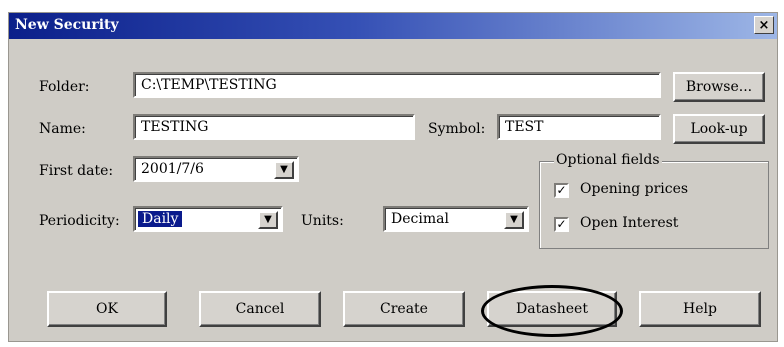 This screenshot has width=784, height=347. What do you see at coordinates (608, 160) in the screenshot?
I see `optional-fields-title: Optional fields` at bounding box center [608, 160].